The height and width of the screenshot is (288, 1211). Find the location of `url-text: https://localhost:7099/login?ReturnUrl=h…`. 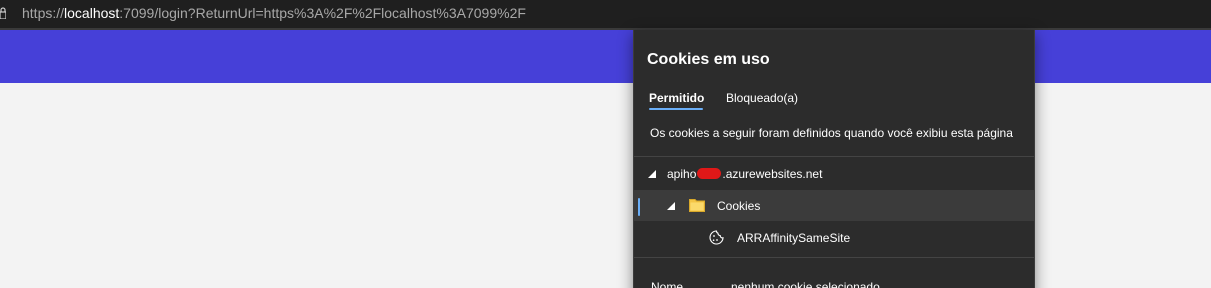

url-text: https://localhost:7099/login?ReturnUrl=h… is located at coordinates (274, 13).